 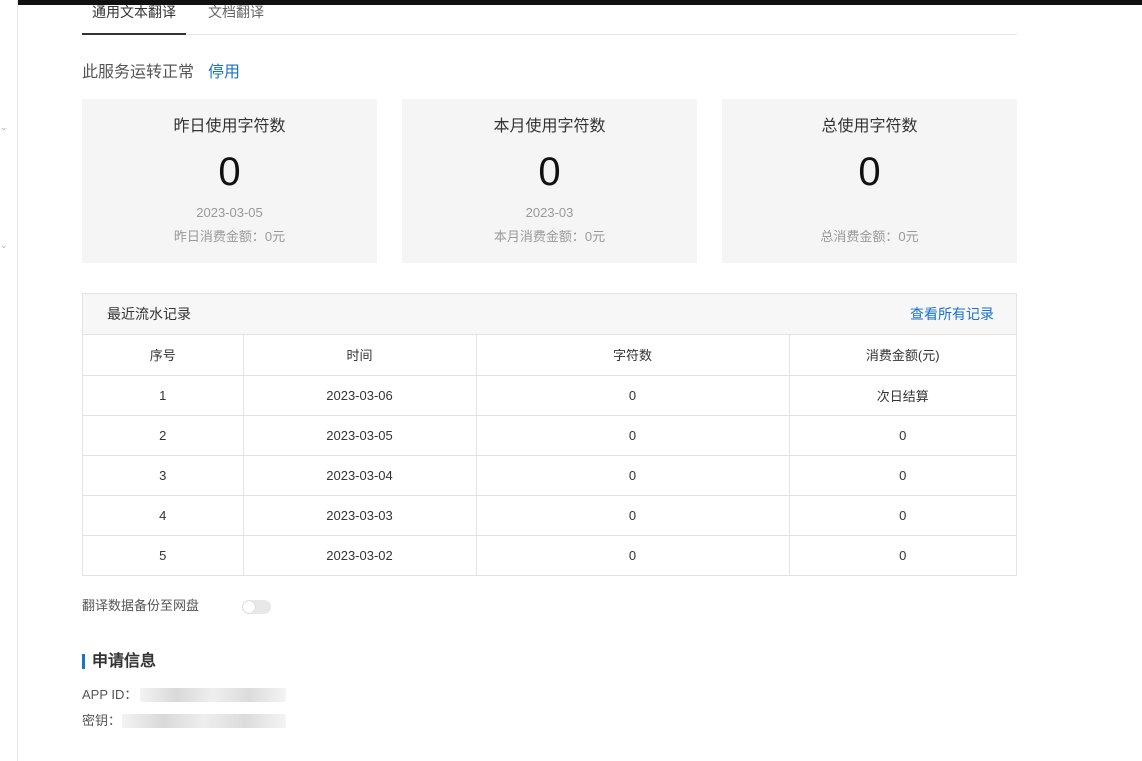 What do you see at coordinates (549, 314) in the screenshot?
I see `records-header: 最近流水记录 查看所有记录` at bounding box center [549, 314].